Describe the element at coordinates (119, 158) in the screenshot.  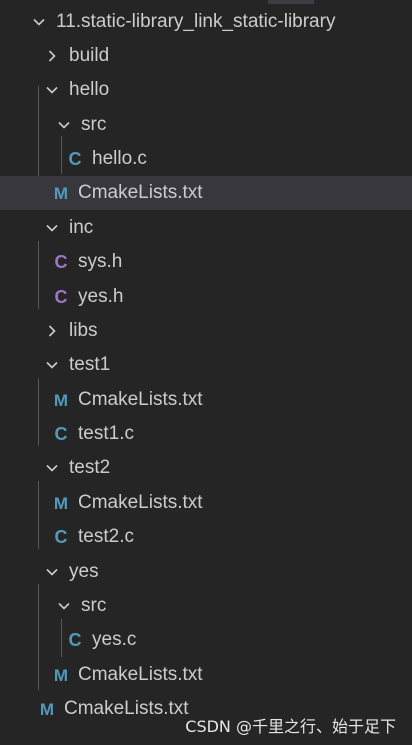
I see `file-label: hello.c` at that location.